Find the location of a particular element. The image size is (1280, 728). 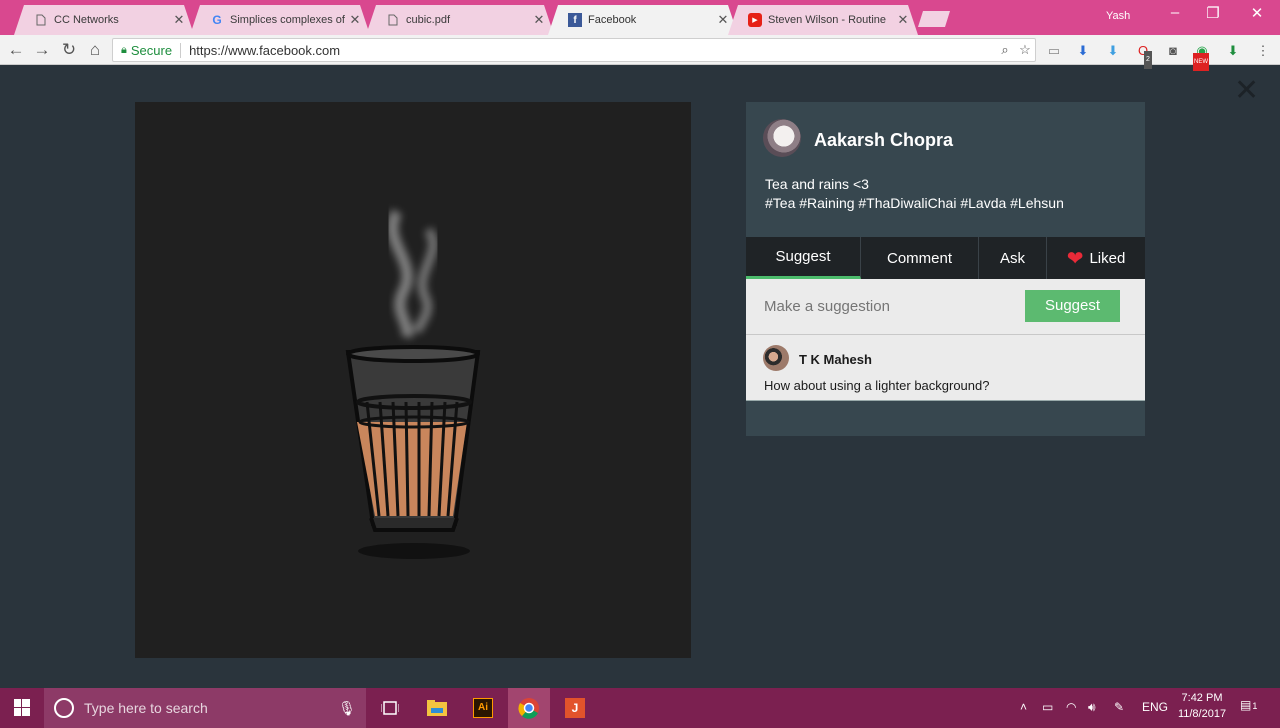

app-icon: J is located at coordinates (575, 708).